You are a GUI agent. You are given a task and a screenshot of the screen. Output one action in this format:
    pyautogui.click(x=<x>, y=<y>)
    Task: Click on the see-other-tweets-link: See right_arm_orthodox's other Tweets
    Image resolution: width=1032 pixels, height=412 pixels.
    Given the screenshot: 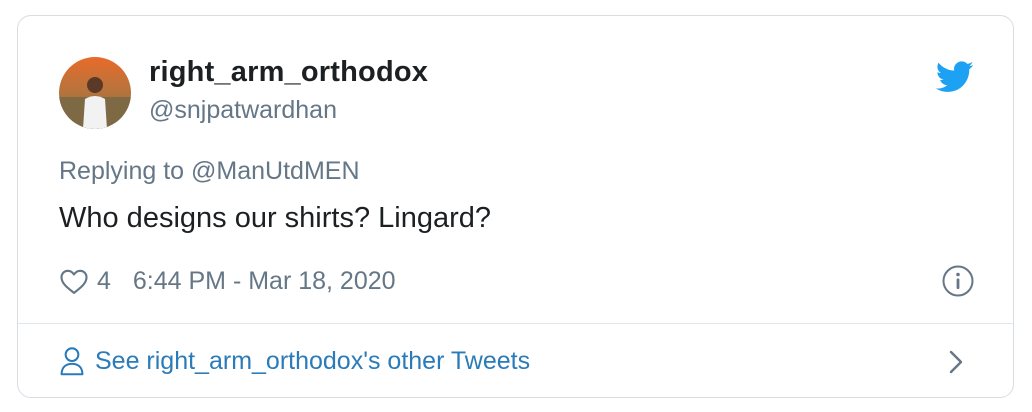 What is the action you would take?
    pyautogui.click(x=294, y=361)
    